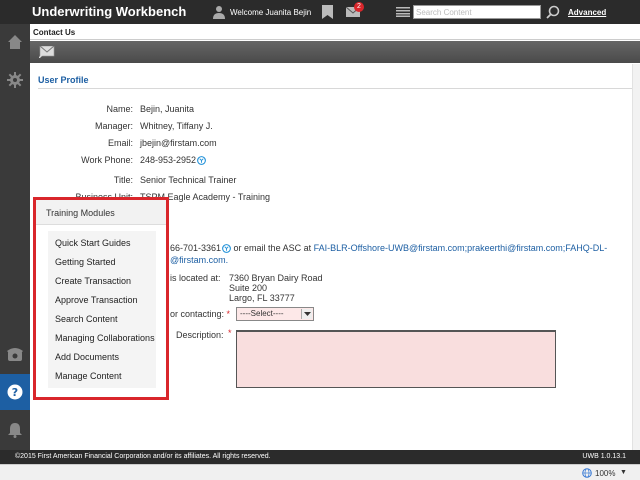 The height and width of the screenshot is (480, 640). I want to click on manager-label: Manager:, so click(113, 126).